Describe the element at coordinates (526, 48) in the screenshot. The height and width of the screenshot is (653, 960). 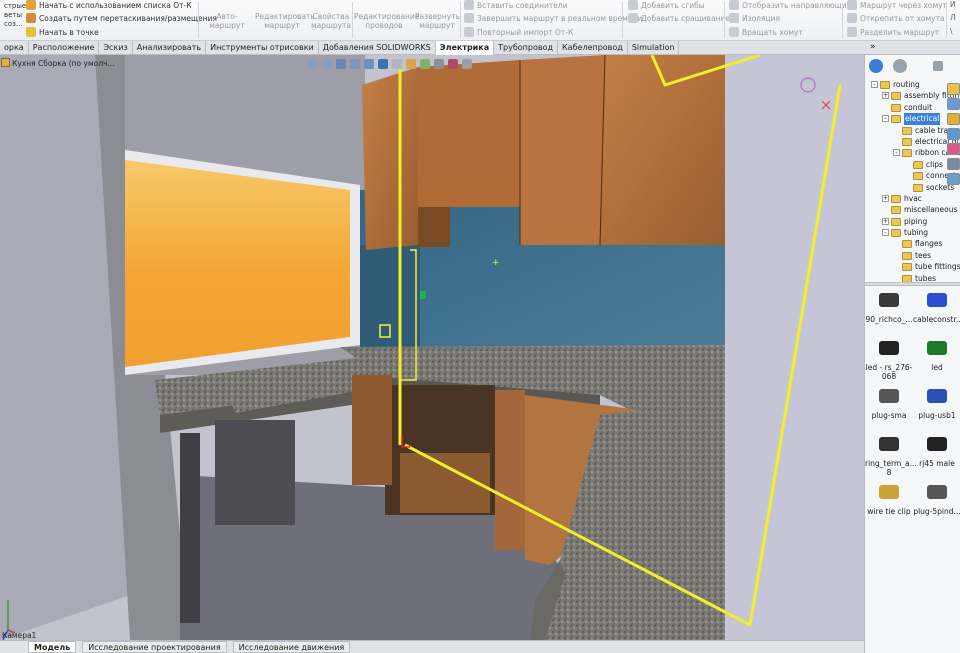
I see `tab-piping: Трубопровод` at that location.